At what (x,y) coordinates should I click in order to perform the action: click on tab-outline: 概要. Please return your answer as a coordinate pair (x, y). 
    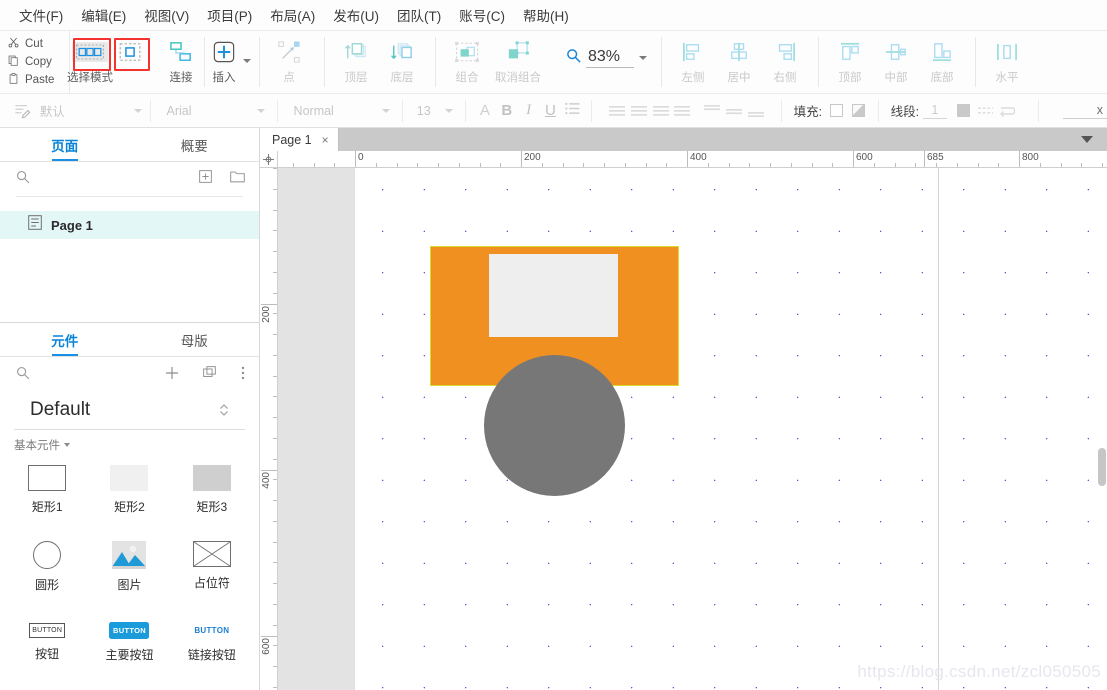
    Looking at the image, I should click on (195, 144).